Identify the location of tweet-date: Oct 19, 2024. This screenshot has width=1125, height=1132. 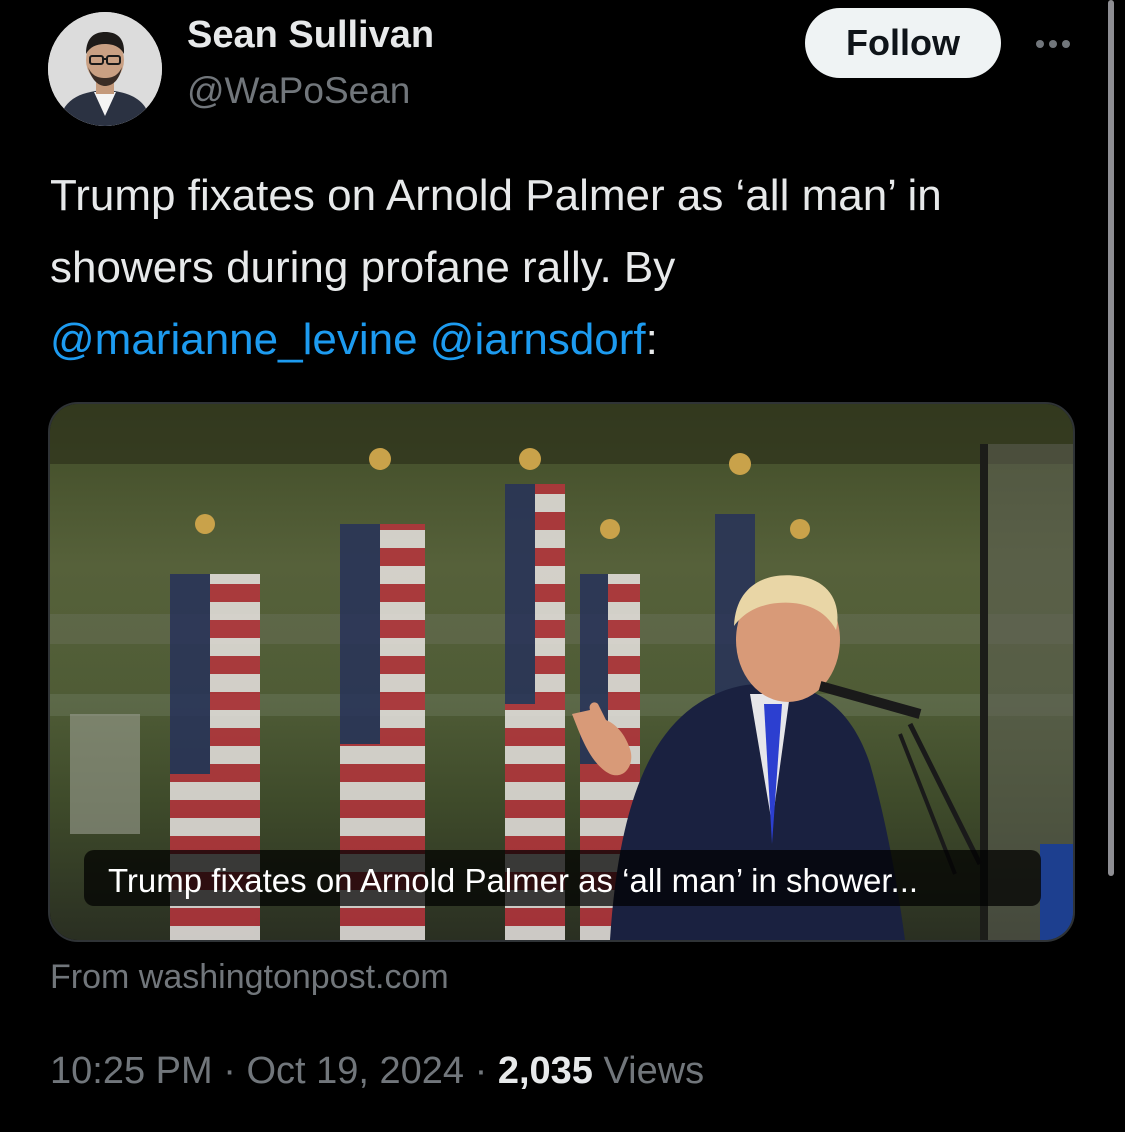
(355, 1071).